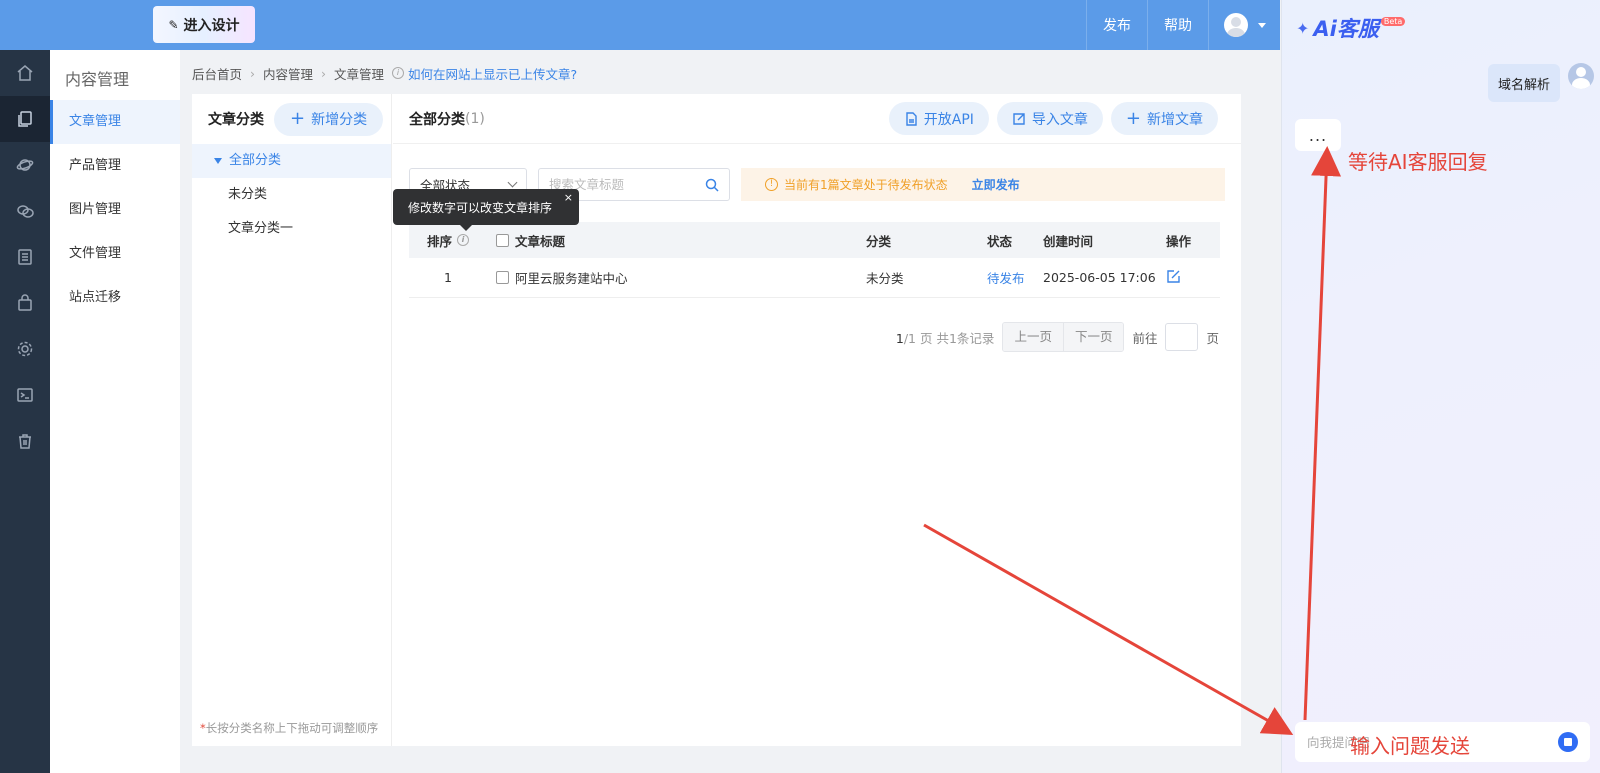 Image resolution: width=1600 pixels, height=773 pixels. What do you see at coordinates (1093, 337) in the screenshot?
I see `next-page-button: 下一页` at bounding box center [1093, 337].